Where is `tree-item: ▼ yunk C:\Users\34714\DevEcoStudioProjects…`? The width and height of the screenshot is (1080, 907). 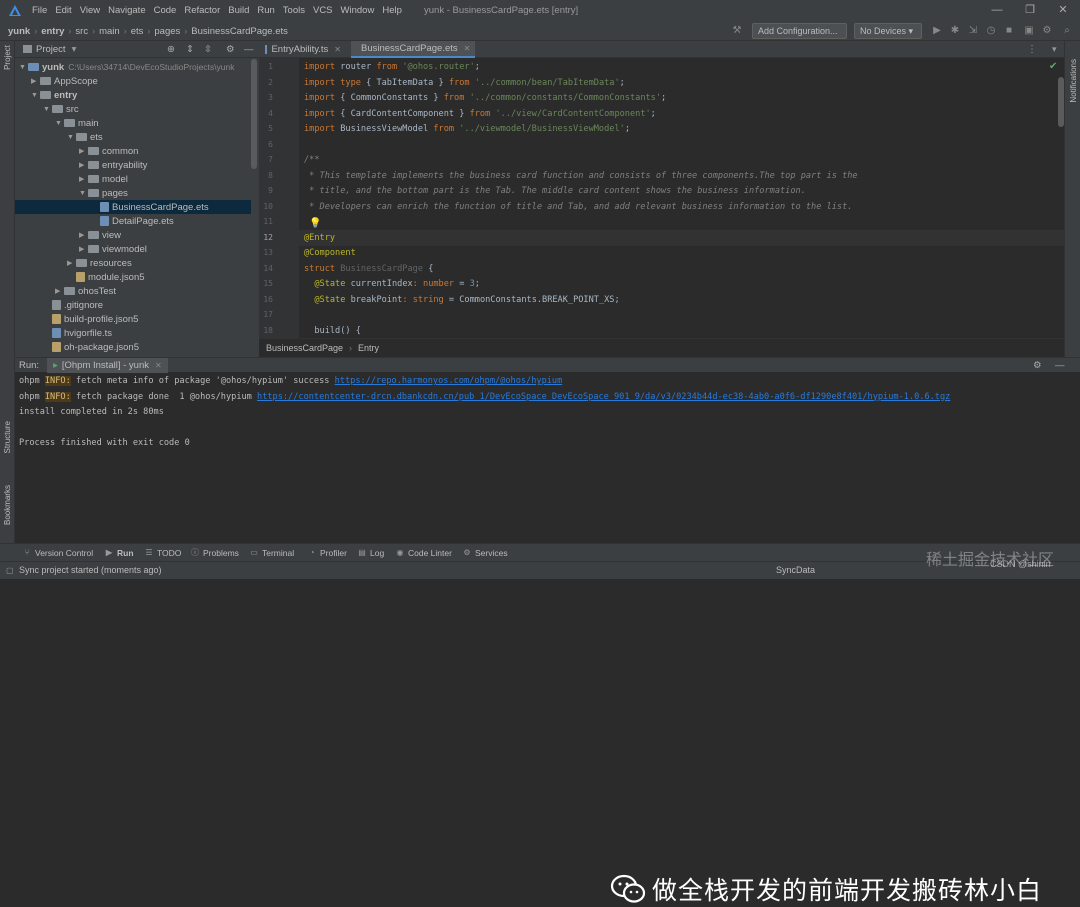 tree-item: ▼ yunk C:\Users\34714\DevEcoStudioProjects… is located at coordinates (133, 67).